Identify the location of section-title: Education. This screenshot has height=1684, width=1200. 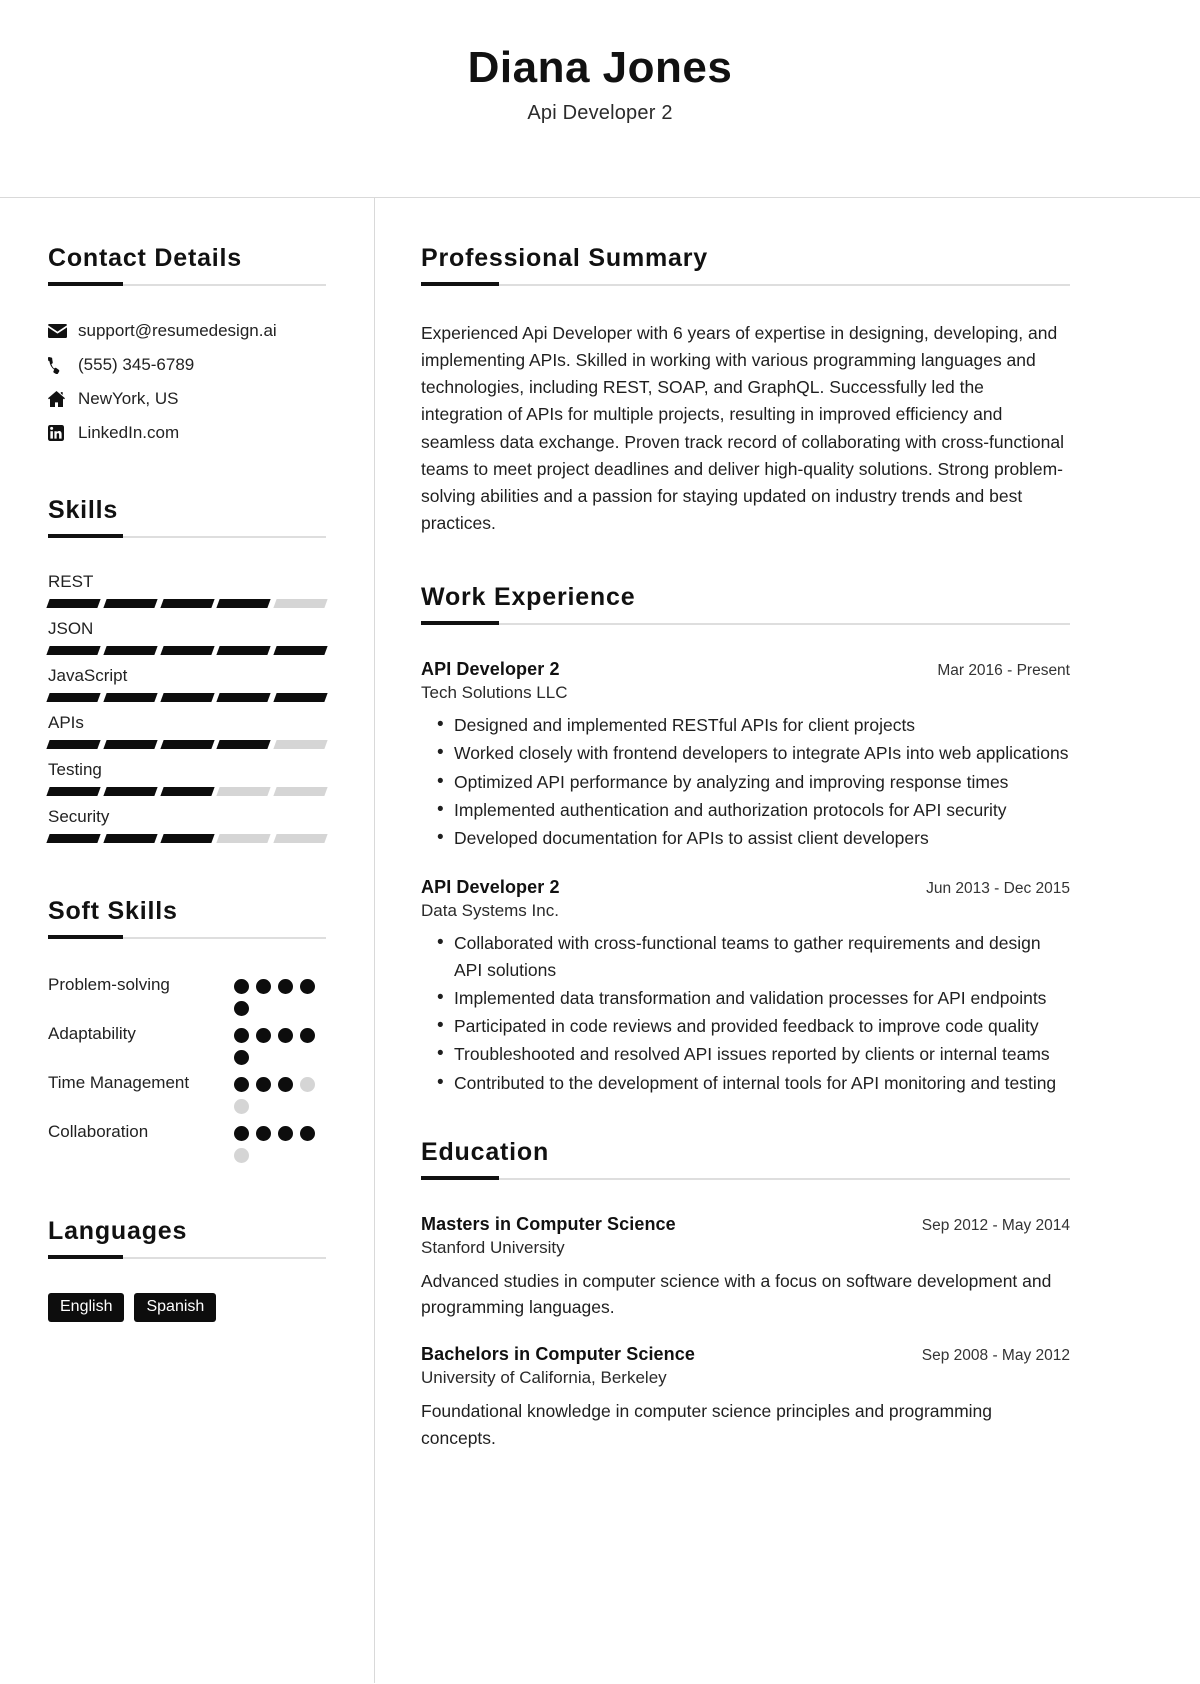
(485, 1151).